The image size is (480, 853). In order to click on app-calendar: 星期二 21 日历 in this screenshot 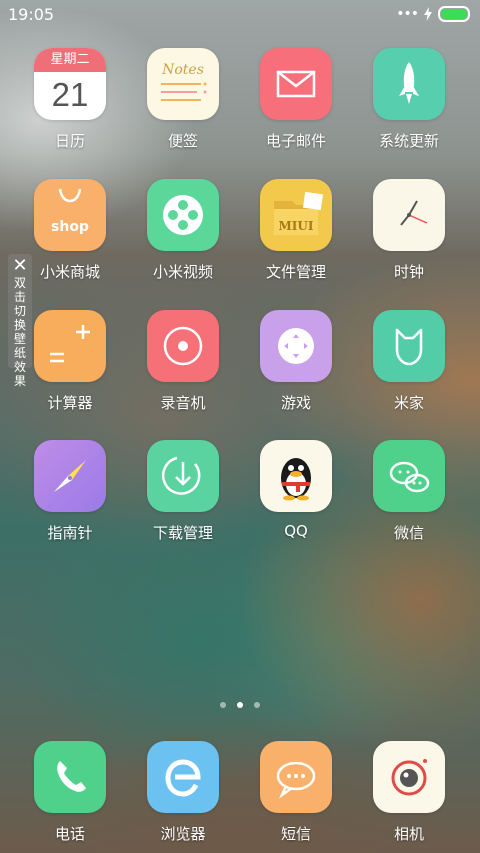, I will do `click(70, 103)`.